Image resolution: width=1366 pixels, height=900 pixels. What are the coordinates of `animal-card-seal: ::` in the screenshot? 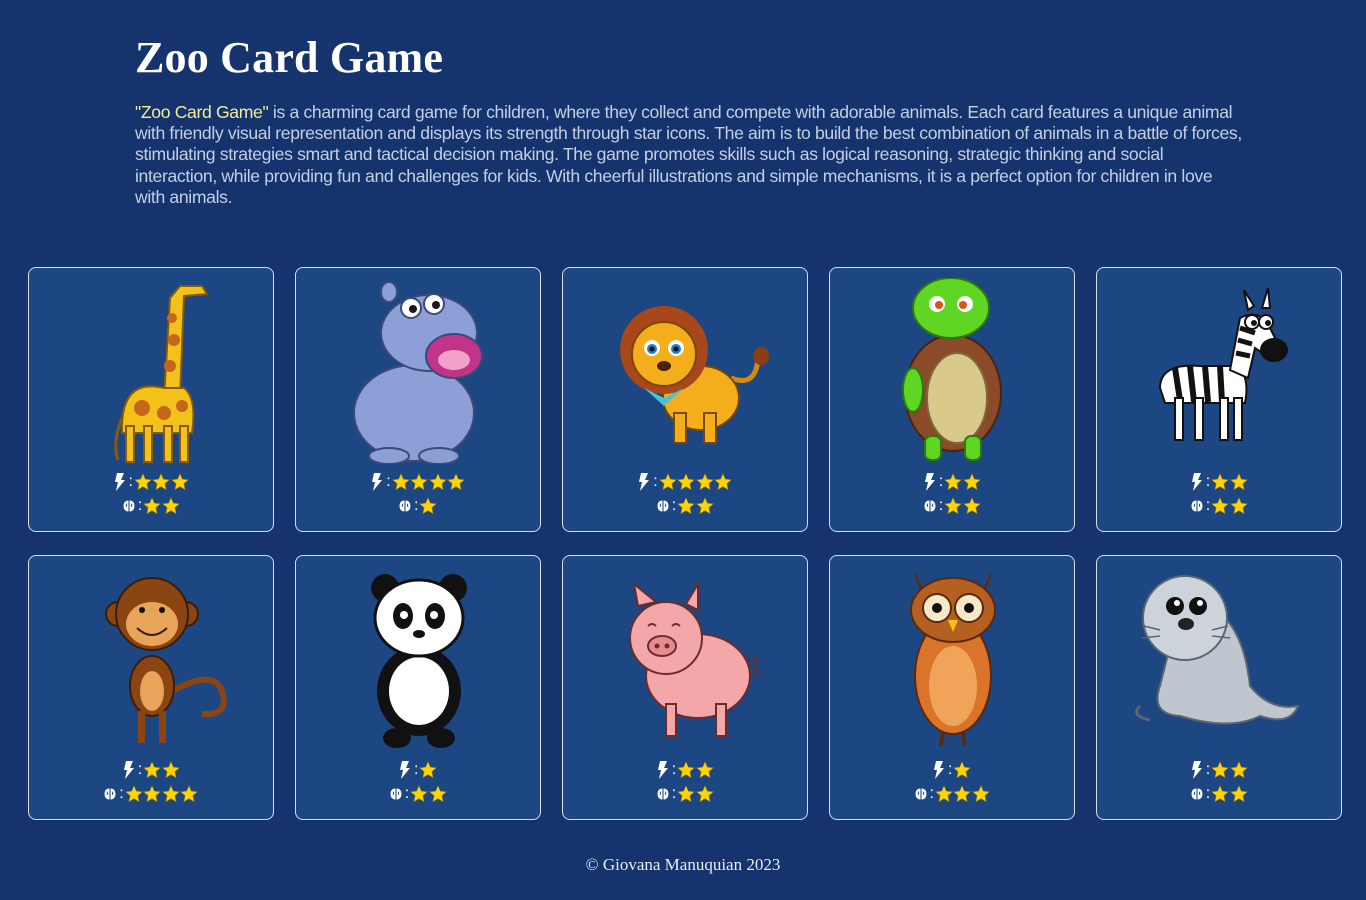 It's located at (1219, 687).